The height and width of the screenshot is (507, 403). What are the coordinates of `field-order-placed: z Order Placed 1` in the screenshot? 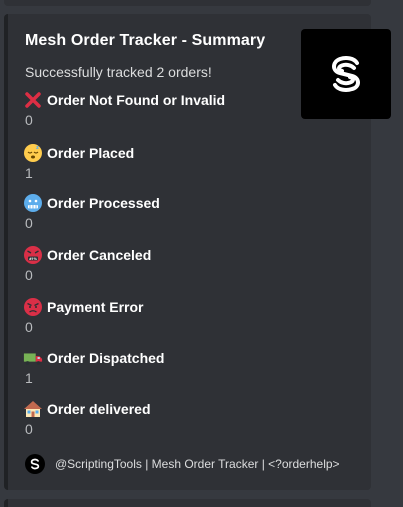 It's located at (78, 162).